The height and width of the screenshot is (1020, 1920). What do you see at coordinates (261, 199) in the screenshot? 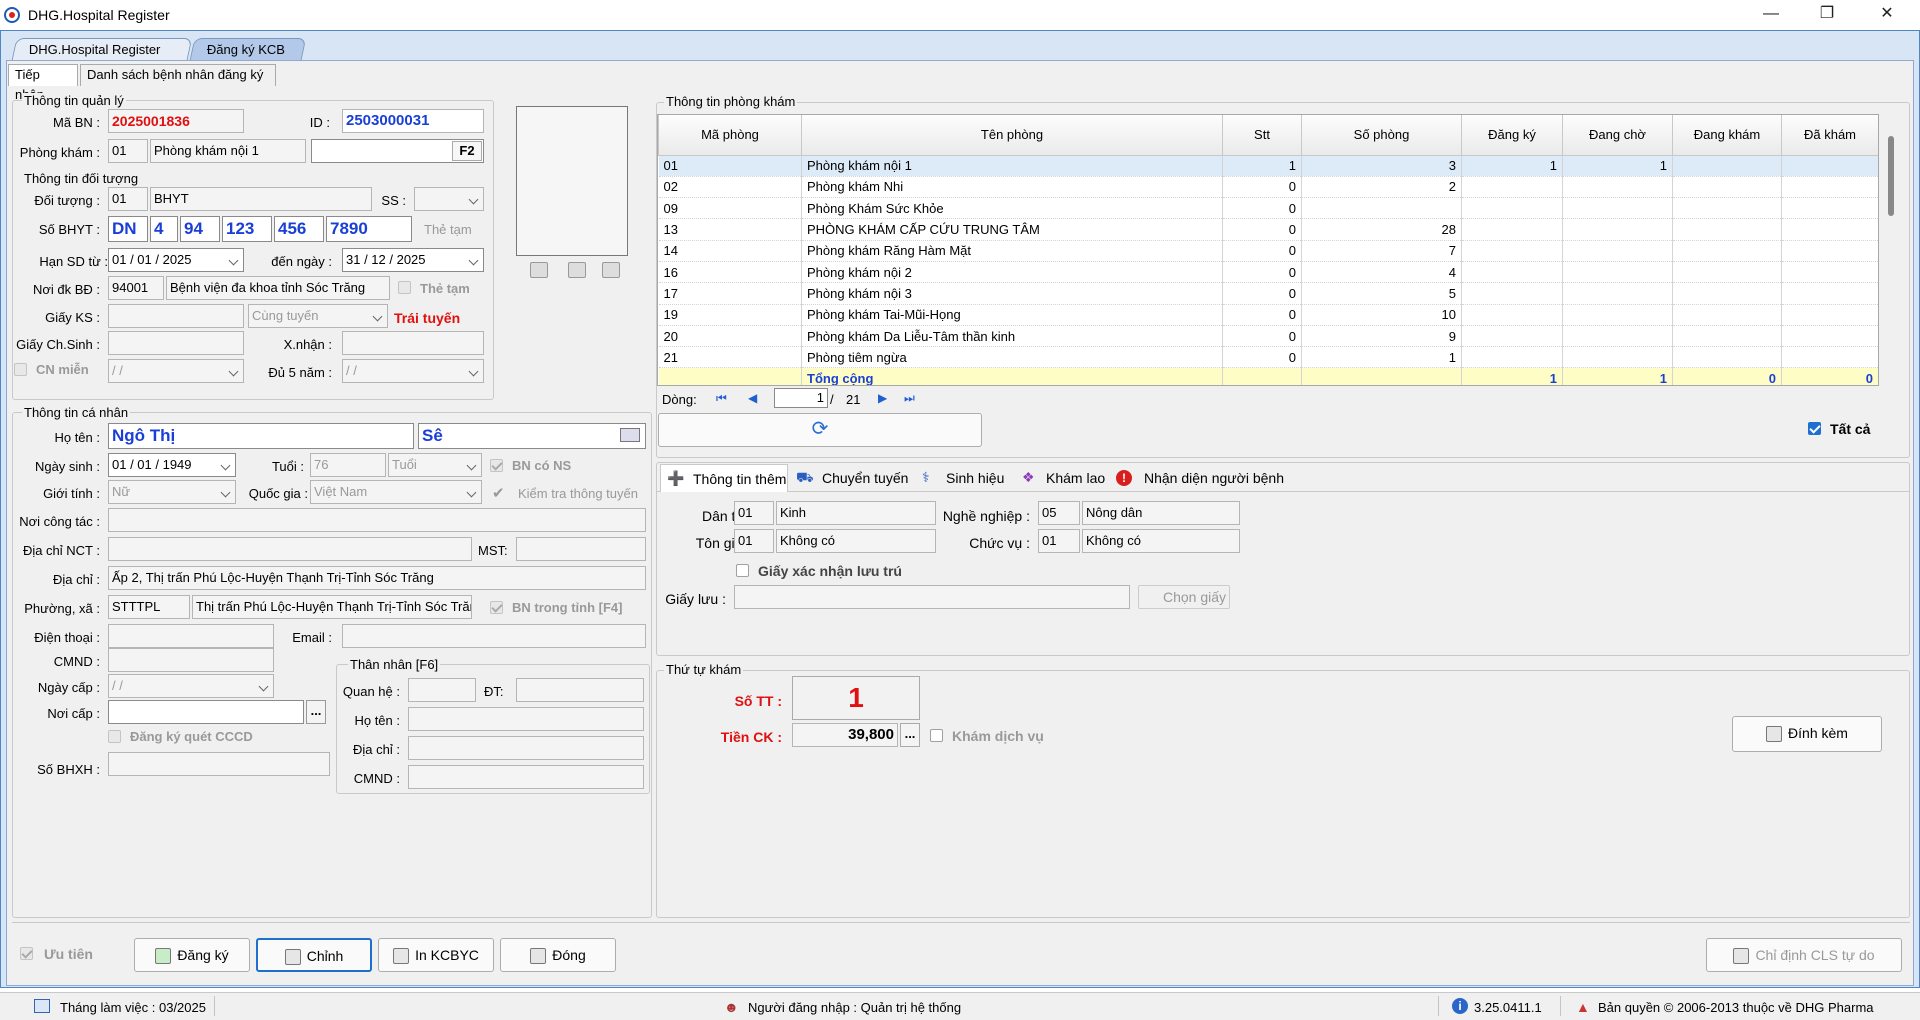
I see `doi-tuong-name: BHYT` at bounding box center [261, 199].